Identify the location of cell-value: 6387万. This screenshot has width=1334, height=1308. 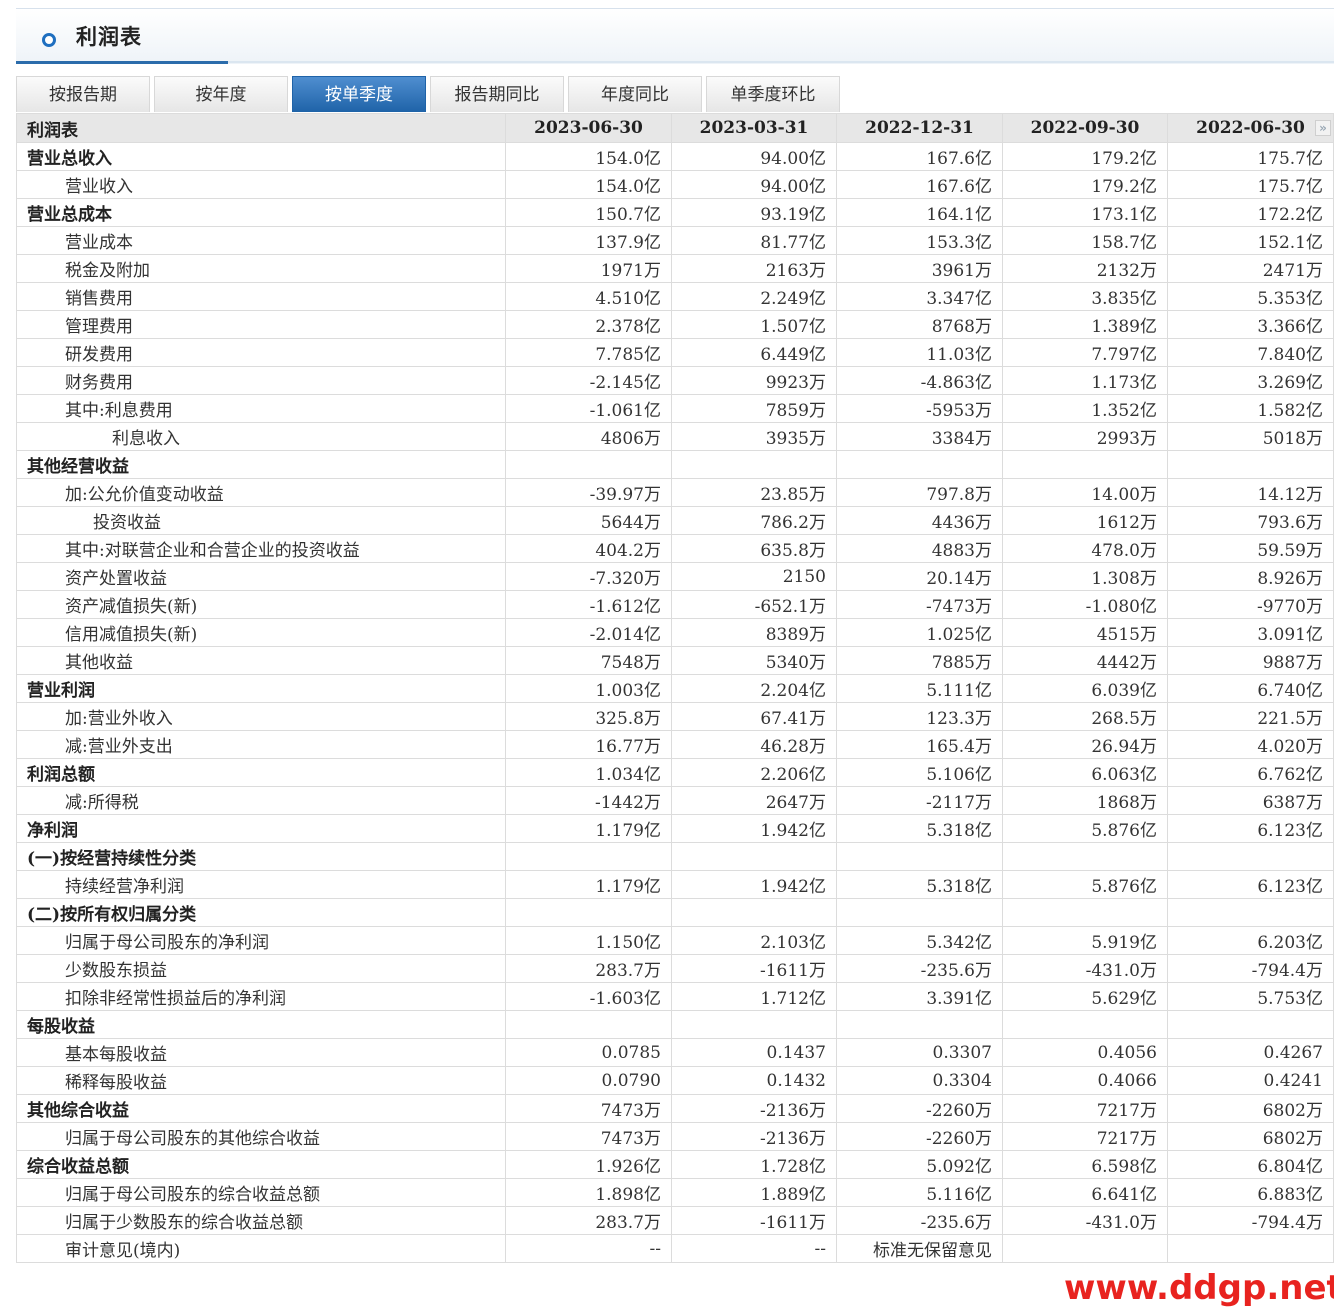
(1250, 800).